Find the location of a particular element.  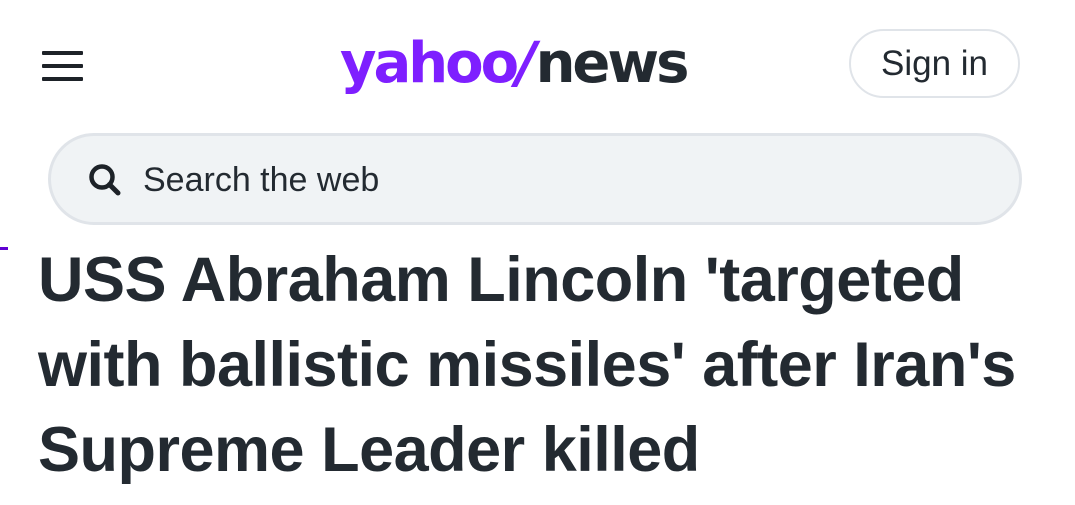

menu-bar-middle is located at coordinates (62, 66).